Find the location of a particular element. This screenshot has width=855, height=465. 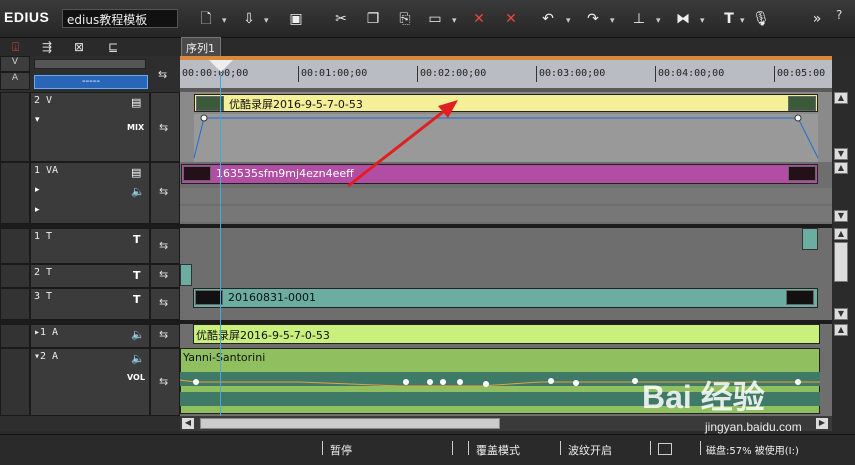

track-sync-a2: ⇆ is located at coordinates (165, 382).